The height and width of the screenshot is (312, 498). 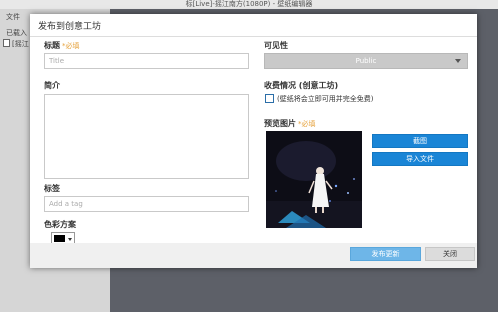 I want to click on visibility-select: Public, so click(x=366, y=61).